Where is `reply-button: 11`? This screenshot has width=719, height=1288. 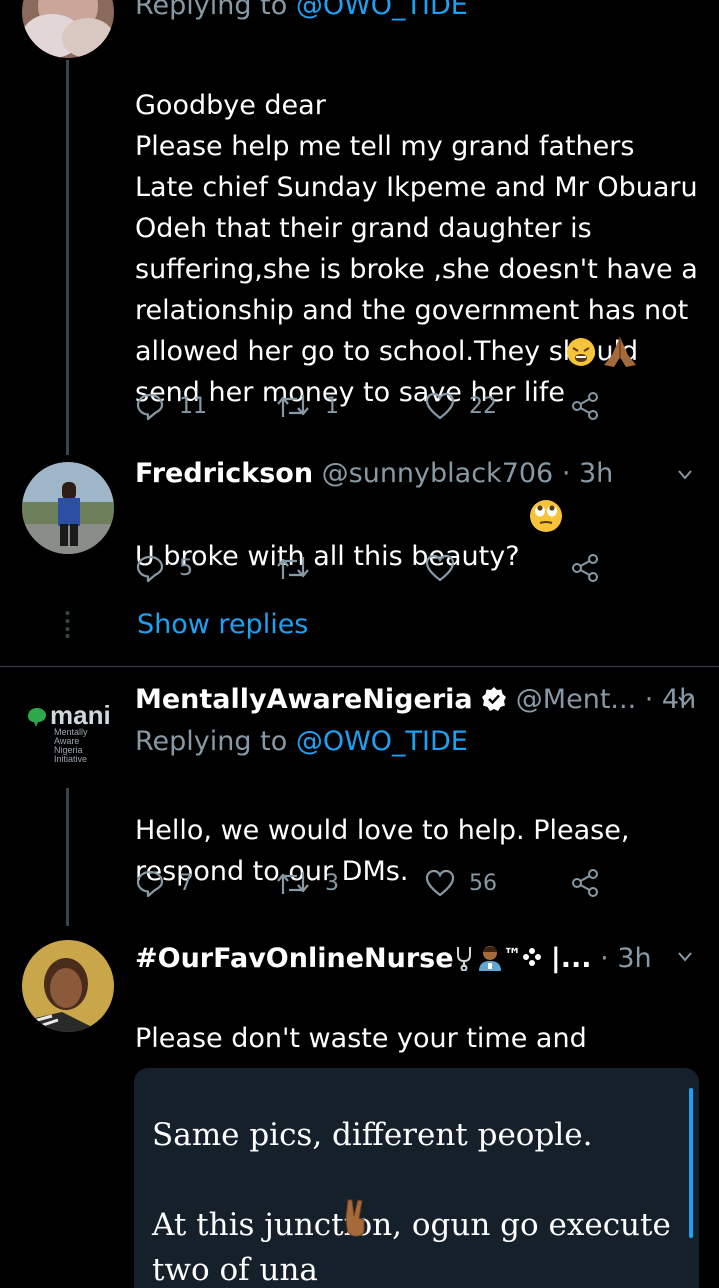 reply-button: 11 is located at coordinates (171, 406).